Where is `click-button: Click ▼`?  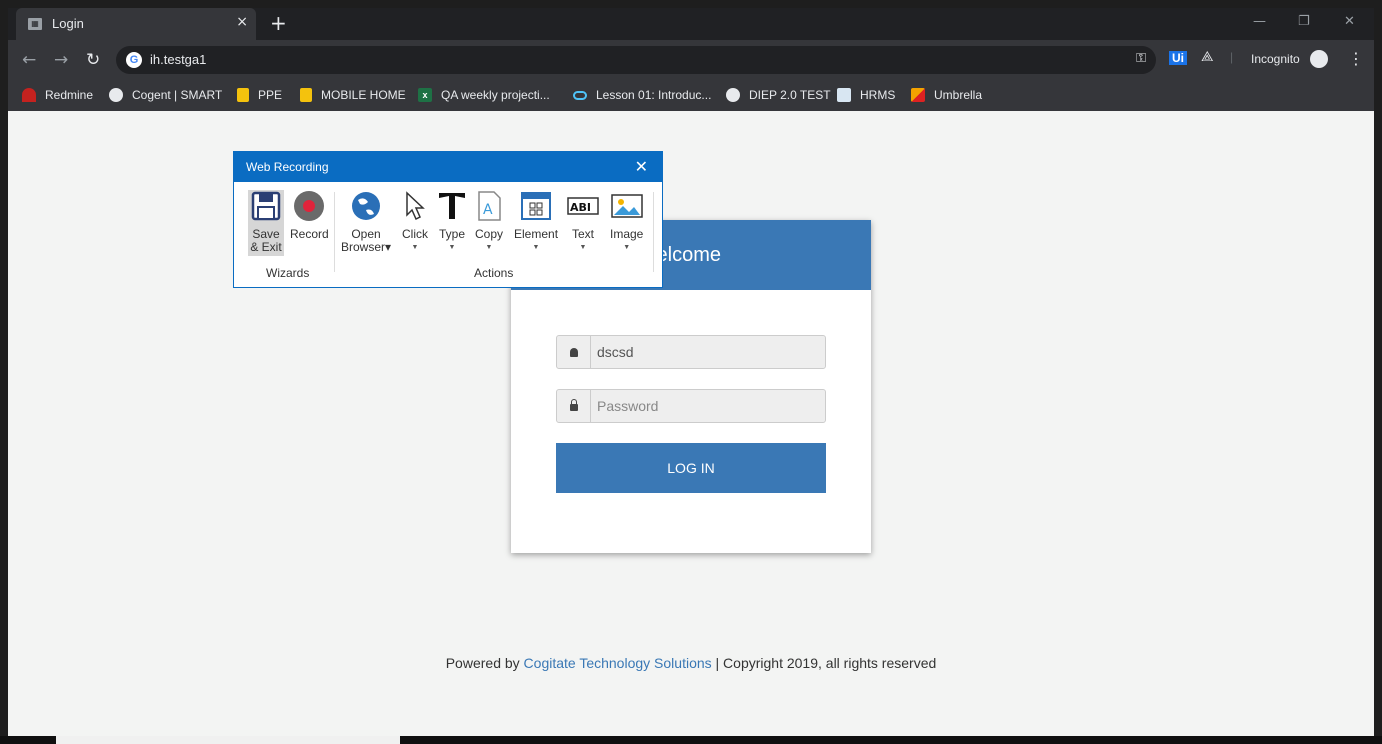 click-button: Click ▼ is located at coordinates (415, 222).